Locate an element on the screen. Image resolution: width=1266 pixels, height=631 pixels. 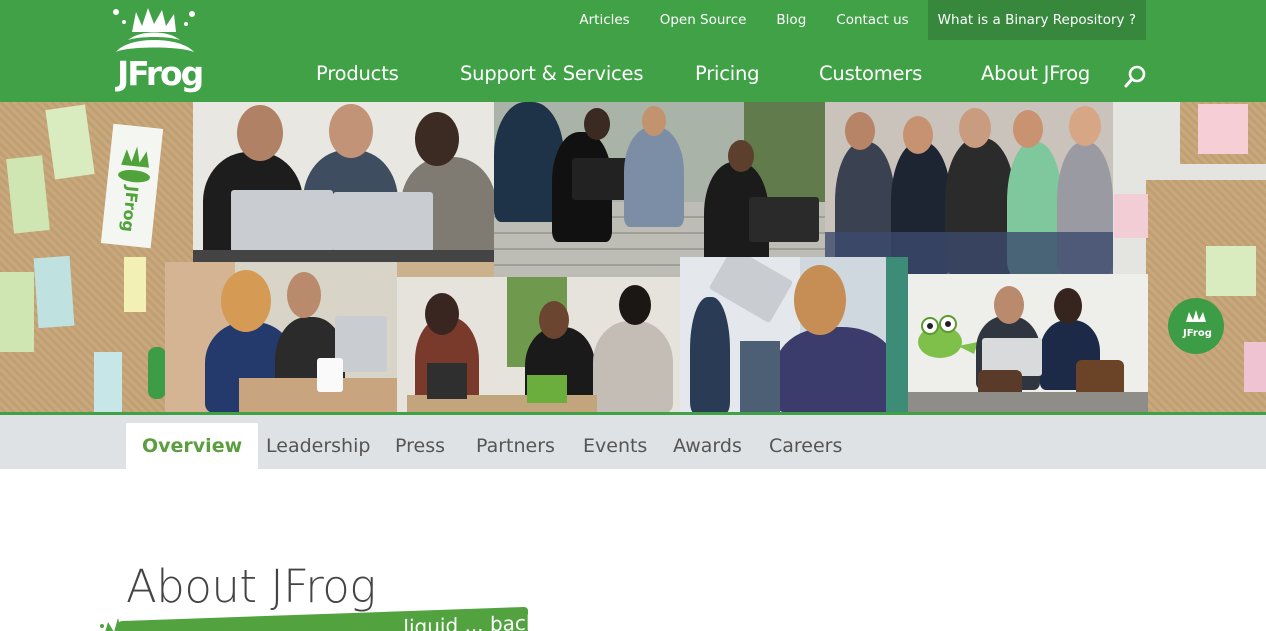
tab-leadership: Leadership is located at coordinates (318, 446).